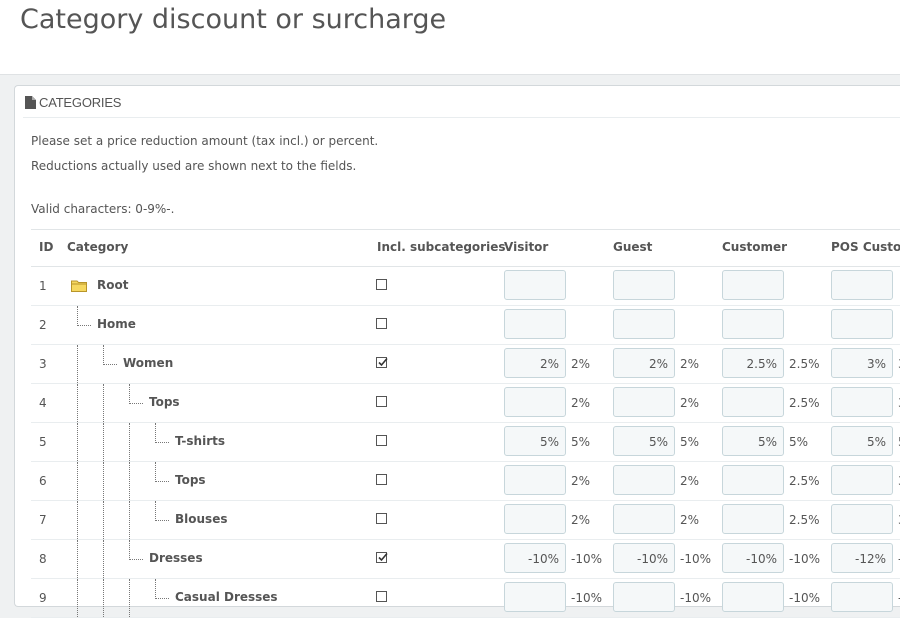 This screenshot has width=900, height=618. I want to click on column-header-category: Category, so click(98, 247).